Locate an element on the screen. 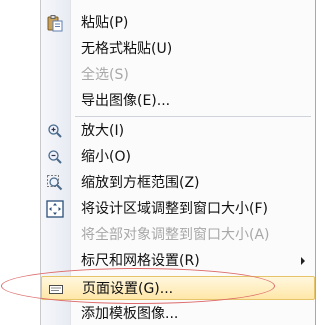 The image size is (325, 325). menu-item-label: 粘贴(P) is located at coordinates (105, 23).